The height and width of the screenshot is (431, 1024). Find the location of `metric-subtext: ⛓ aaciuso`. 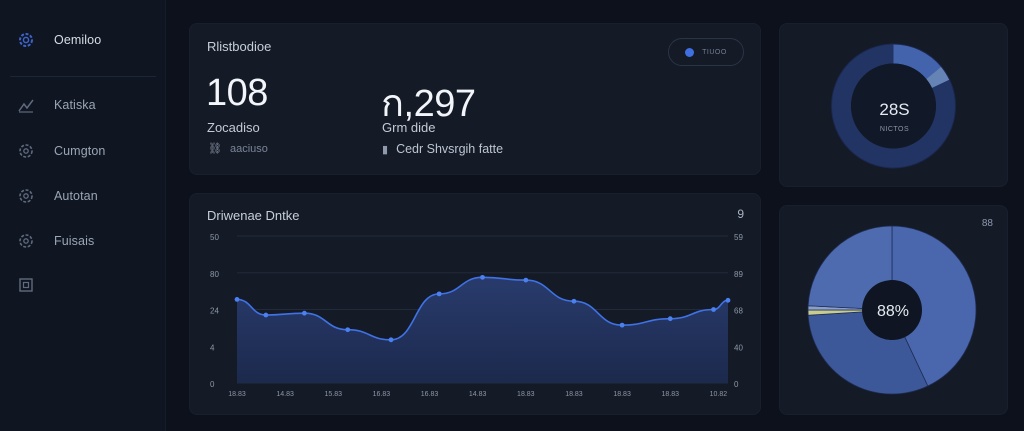

metric-subtext: ⛓ aaciuso is located at coordinates (238, 149).